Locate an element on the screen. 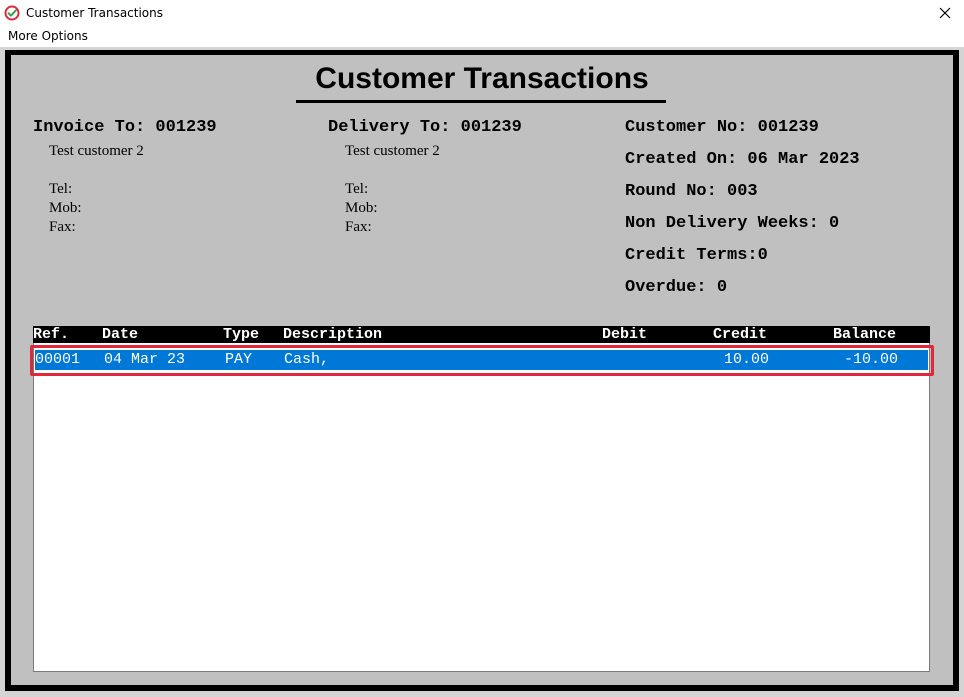  delivery-mob: Mob: is located at coordinates (361, 208).